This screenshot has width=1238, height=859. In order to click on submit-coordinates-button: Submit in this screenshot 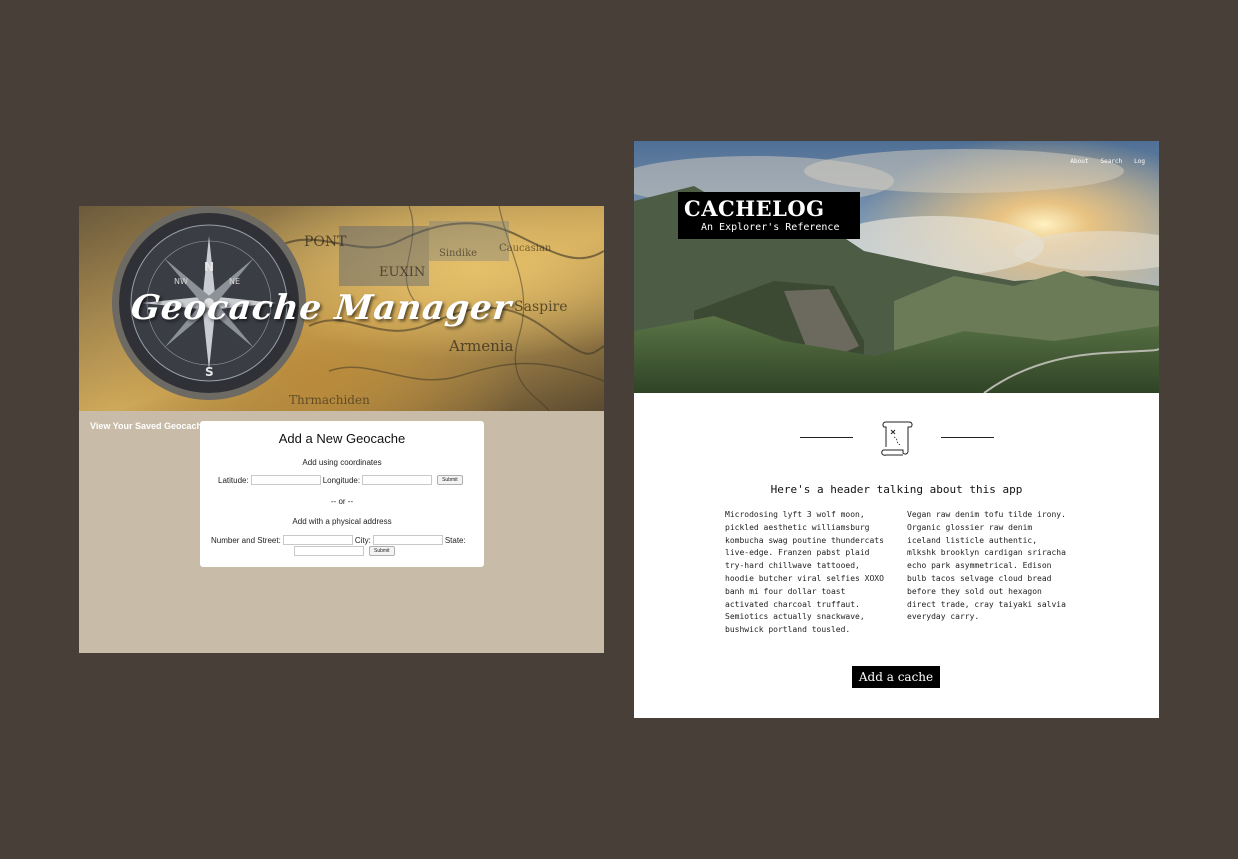, I will do `click(450, 480)`.